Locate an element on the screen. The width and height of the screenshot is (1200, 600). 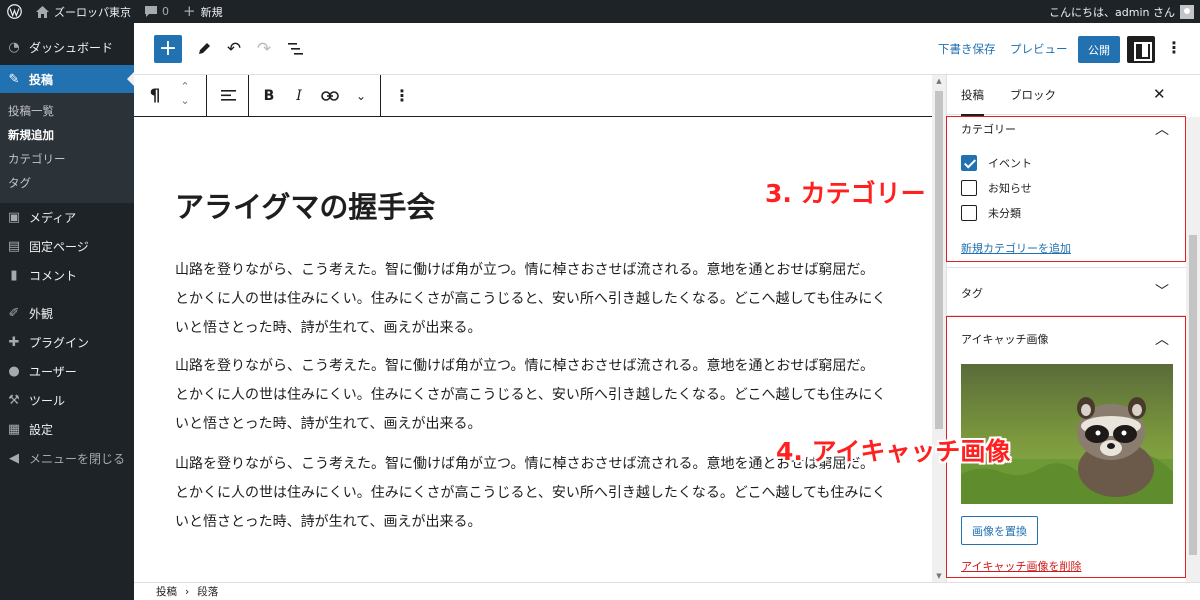
more-options-icon: ⋮ is located at coordinates (1174, 50).